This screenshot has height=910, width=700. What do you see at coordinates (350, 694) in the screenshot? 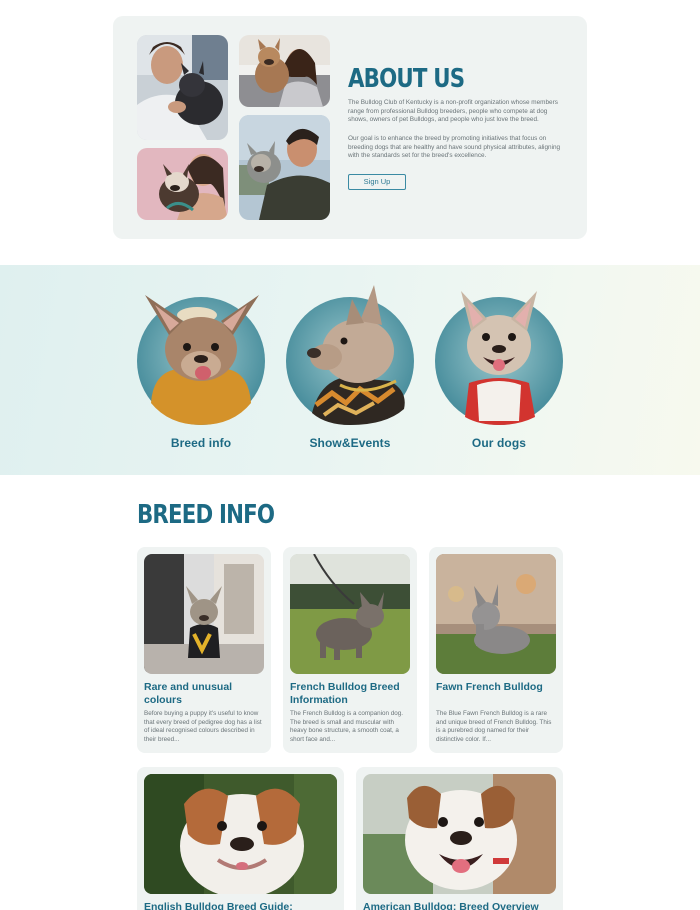
I see `breed-card-title: French Bulldog Breed Information` at bounding box center [350, 694].